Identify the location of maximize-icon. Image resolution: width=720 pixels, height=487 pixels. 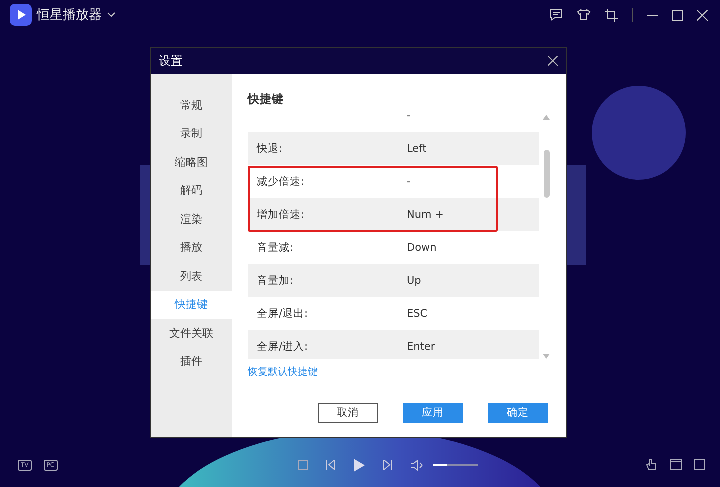
(677, 15).